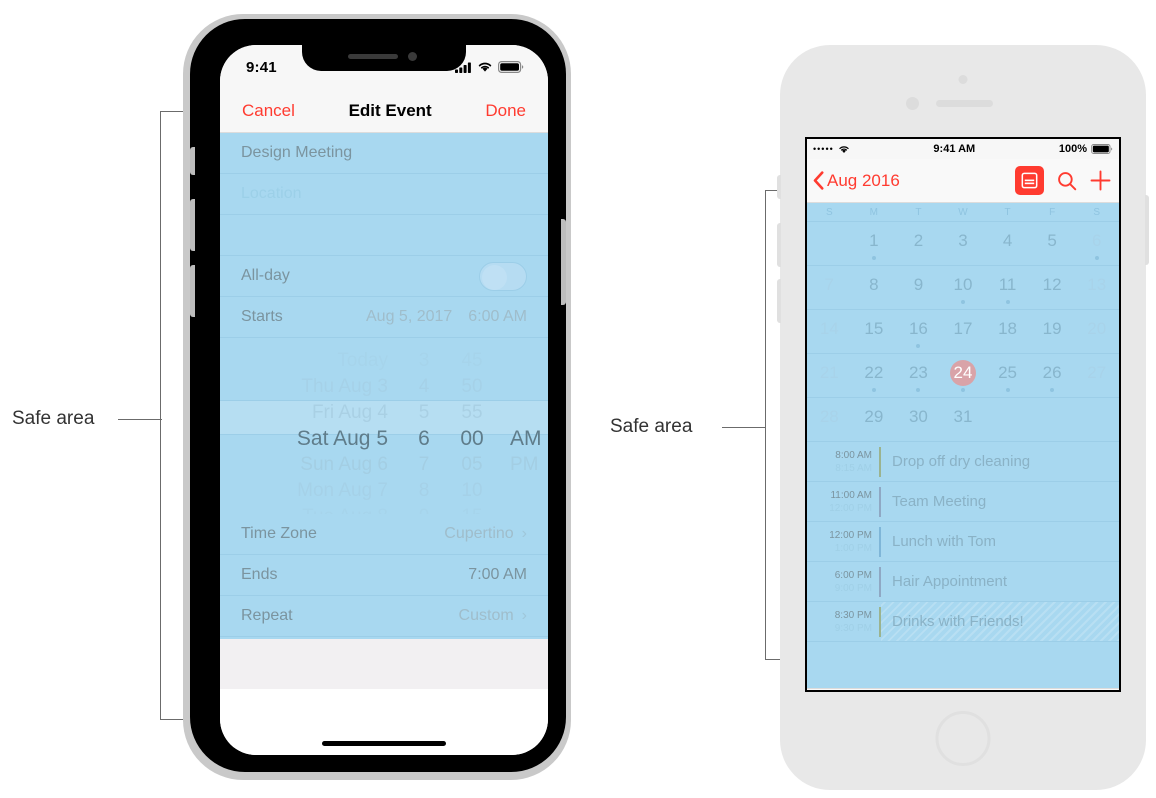 The image size is (1156, 798). I want to click on weekday-header-row: SMTWTFS, so click(963, 212).